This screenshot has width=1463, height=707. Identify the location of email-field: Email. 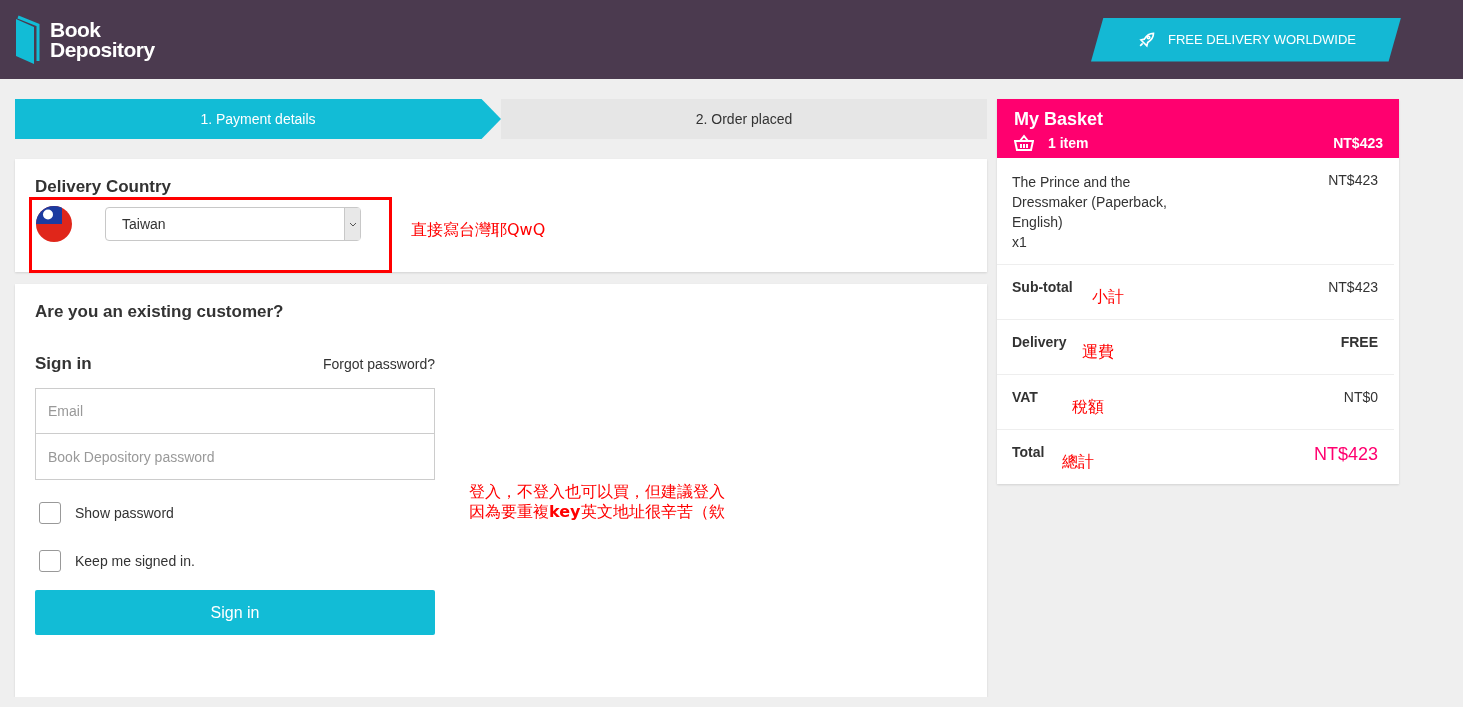
(235, 411).